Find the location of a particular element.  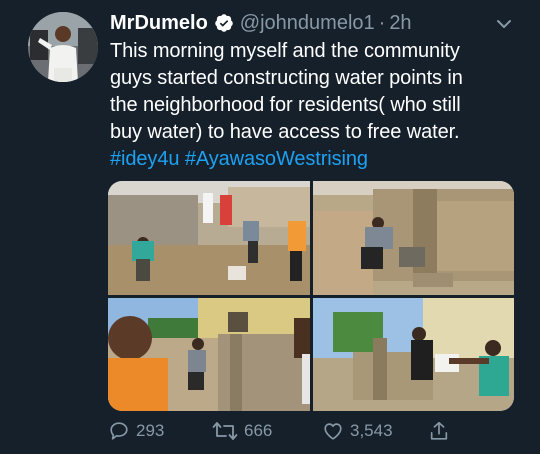

reply-count: 293 is located at coordinates (150, 430).